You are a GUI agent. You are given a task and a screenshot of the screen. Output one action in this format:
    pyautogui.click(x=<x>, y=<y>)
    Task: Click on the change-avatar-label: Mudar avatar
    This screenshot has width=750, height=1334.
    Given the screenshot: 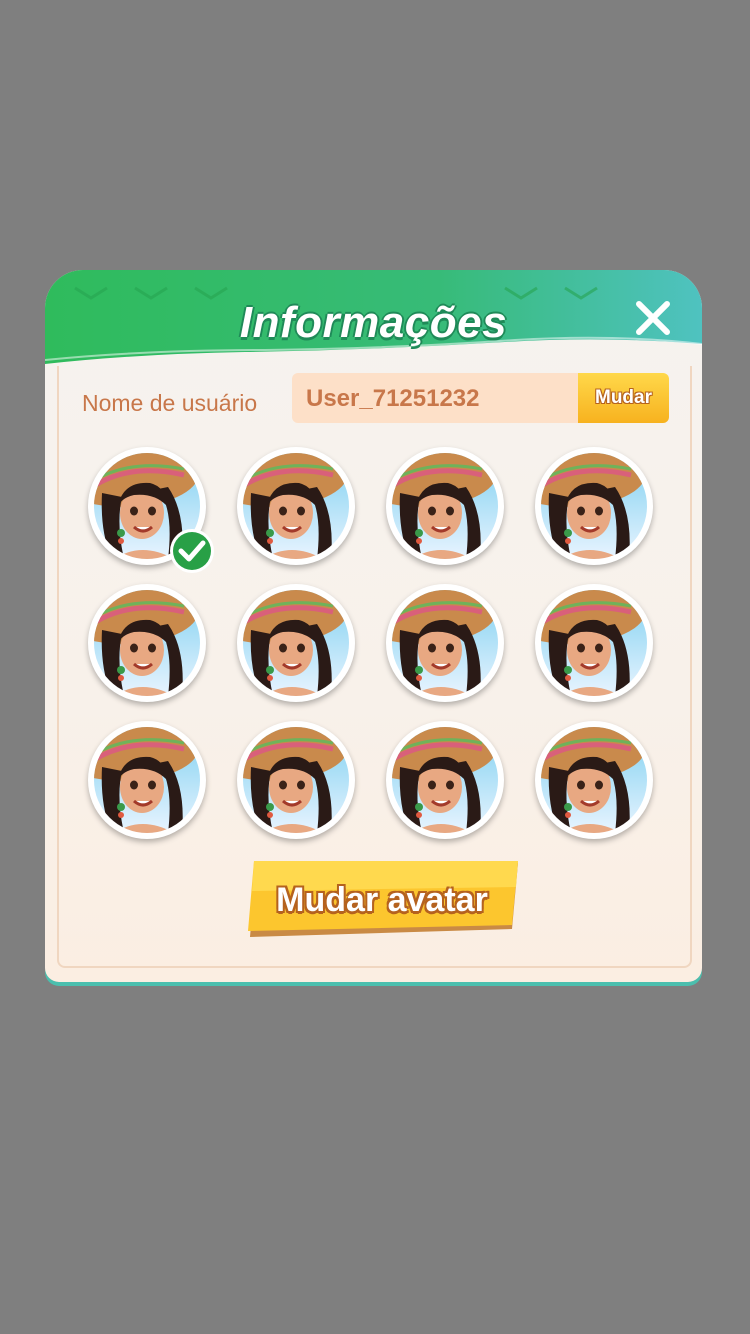 What is the action you would take?
    pyautogui.click(x=382, y=900)
    